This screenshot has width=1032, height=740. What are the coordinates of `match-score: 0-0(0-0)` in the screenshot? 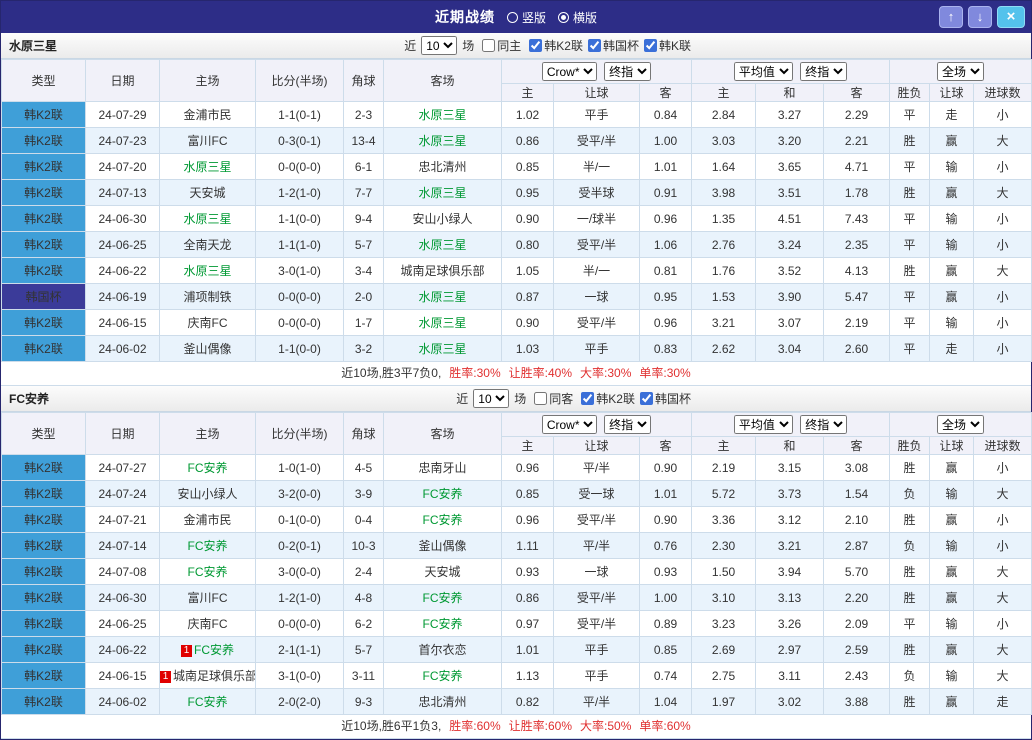 It's located at (299, 322).